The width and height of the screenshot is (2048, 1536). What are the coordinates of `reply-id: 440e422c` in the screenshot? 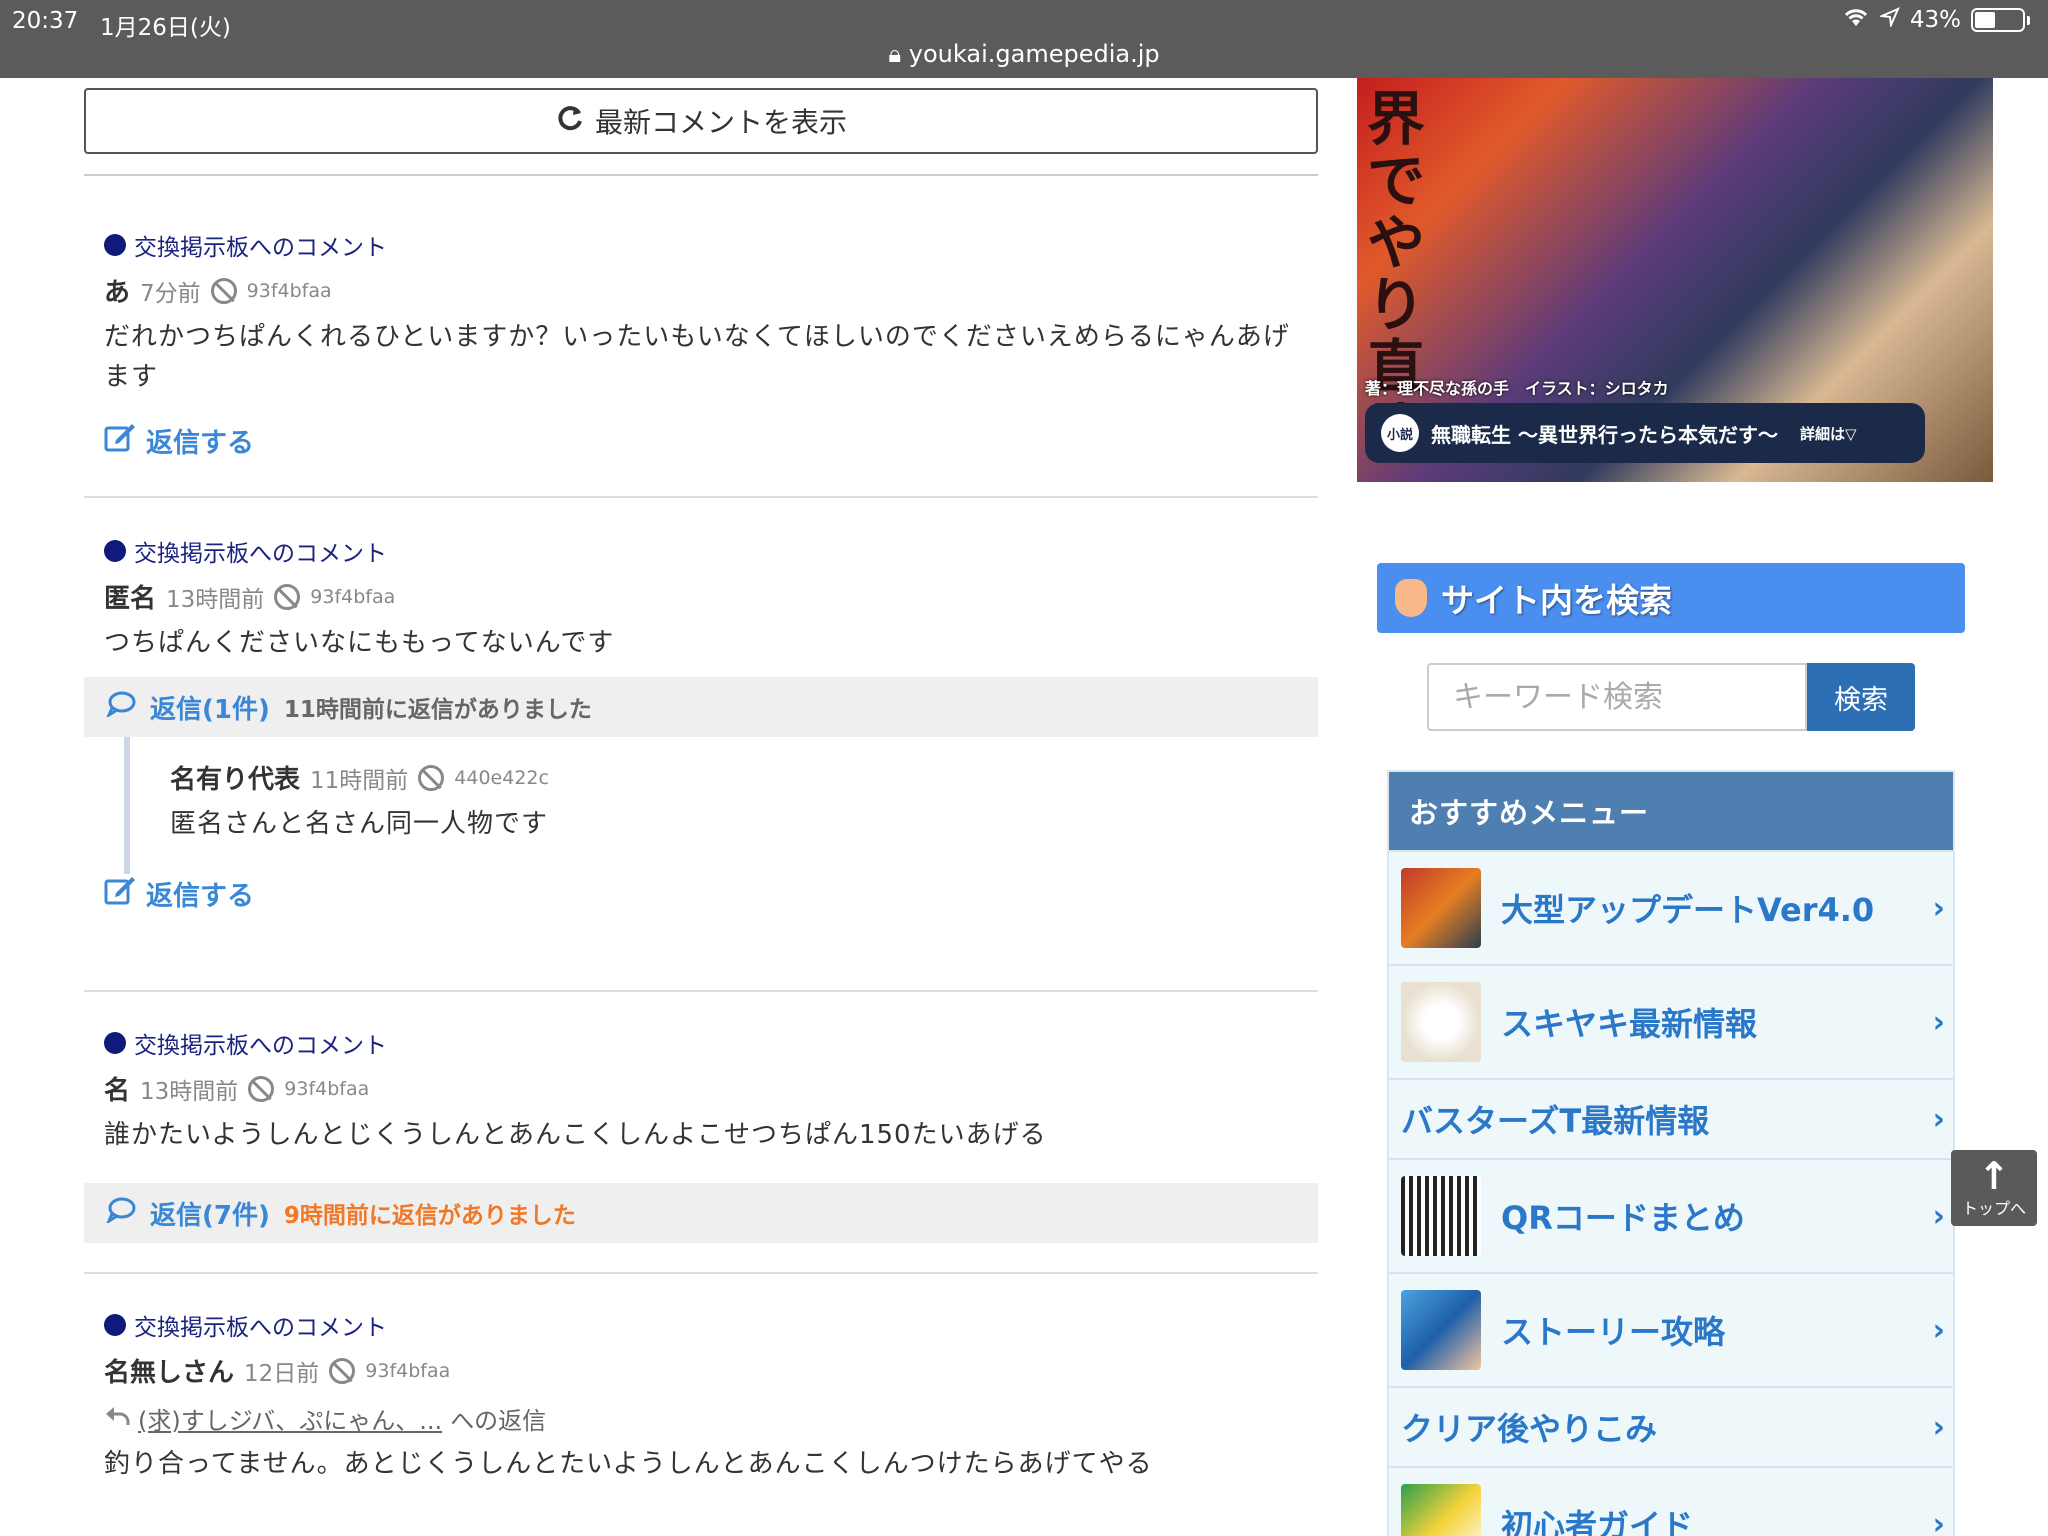 It's located at (501, 777).